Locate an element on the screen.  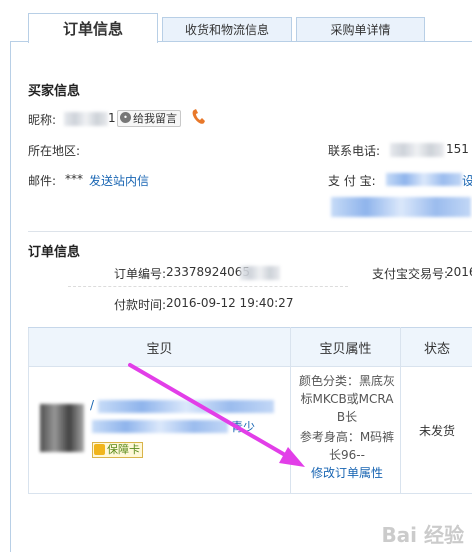
annotation-arrow is located at coordinates (216, 415).